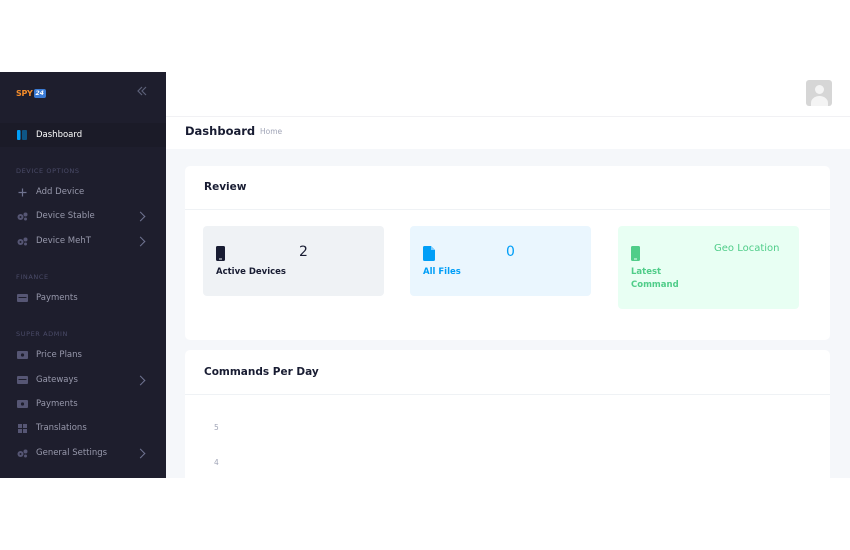  I want to click on avatar-body-shape, so click(819, 101).